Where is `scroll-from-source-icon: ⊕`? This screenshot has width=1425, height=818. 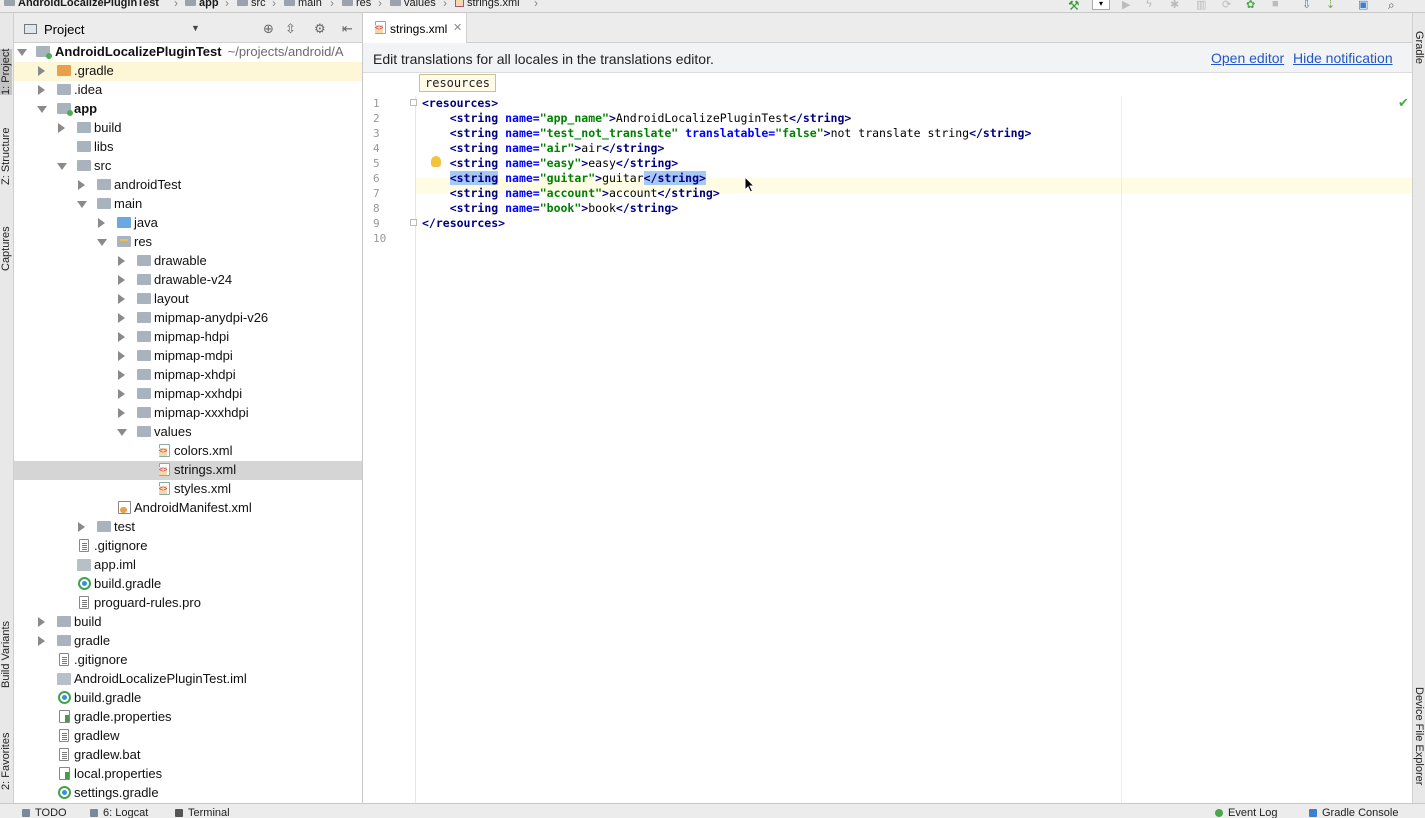 scroll-from-source-icon: ⊕ is located at coordinates (268, 29).